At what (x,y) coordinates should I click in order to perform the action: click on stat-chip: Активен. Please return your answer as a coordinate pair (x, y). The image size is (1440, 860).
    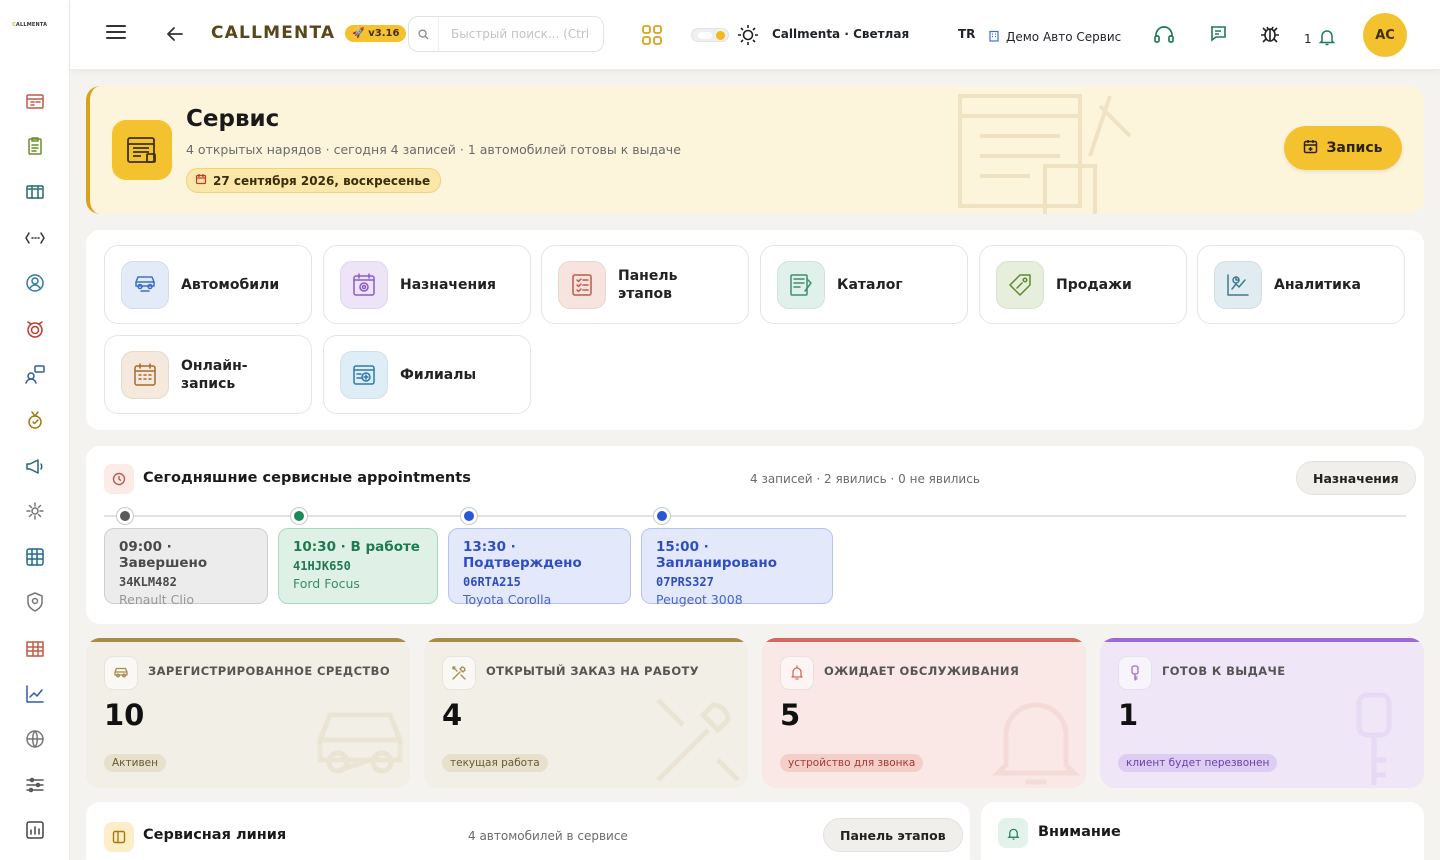
    Looking at the image, I should click on (135, 763).